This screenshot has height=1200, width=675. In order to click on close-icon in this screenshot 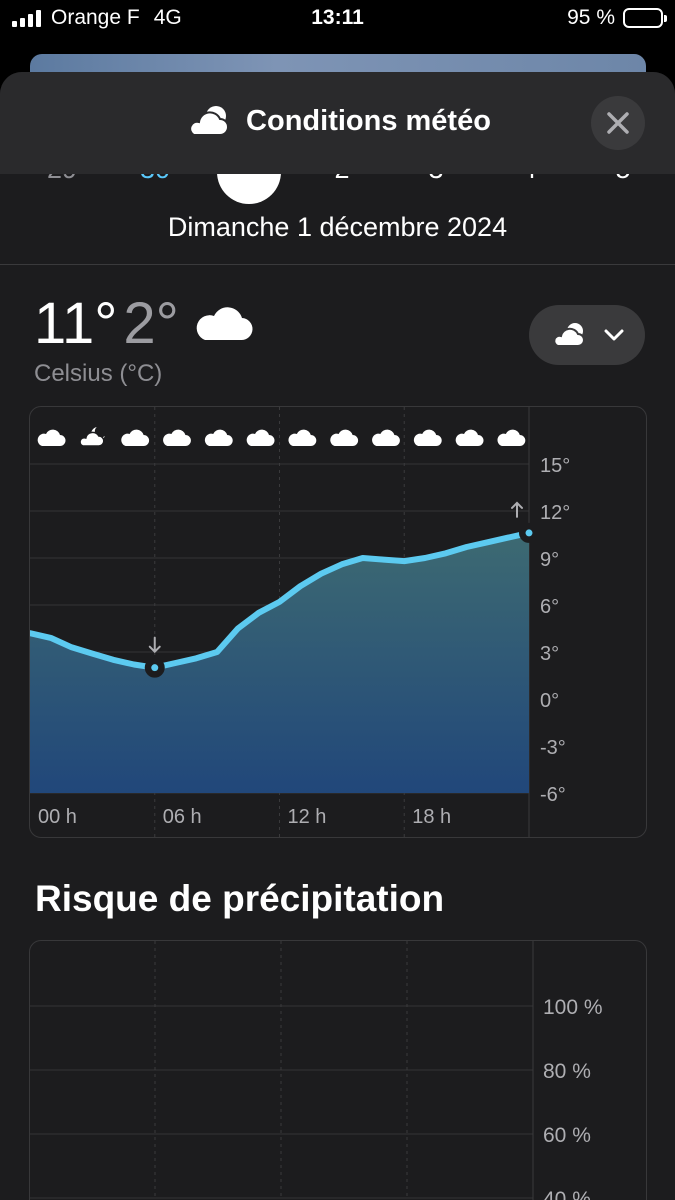, I will do `click(618, 123)`.